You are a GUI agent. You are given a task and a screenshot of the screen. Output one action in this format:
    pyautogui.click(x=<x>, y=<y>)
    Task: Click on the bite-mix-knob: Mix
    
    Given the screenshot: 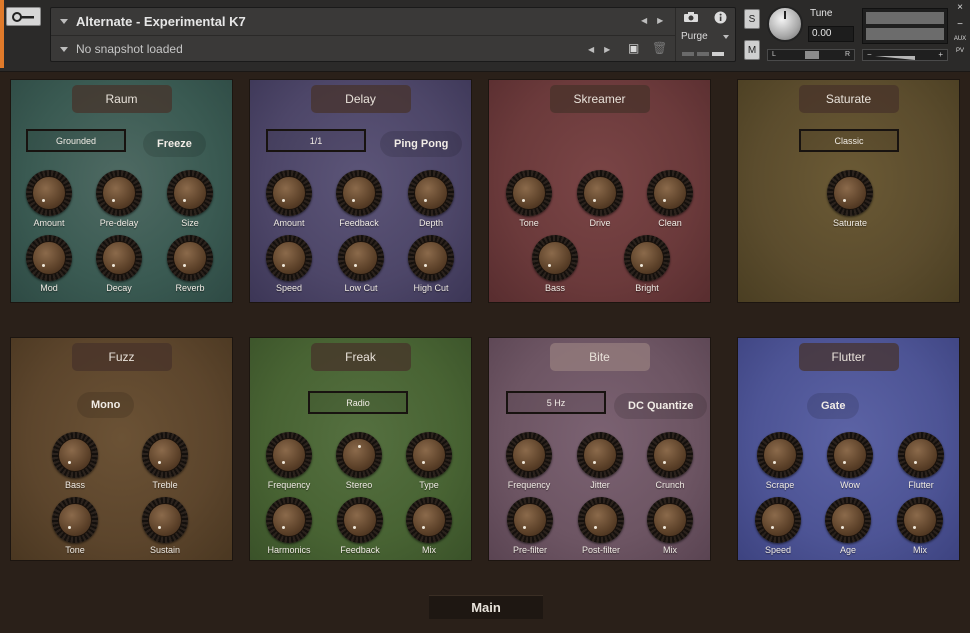 What is the action you would take?
    pyautogui.click(x=670, y=528)
    